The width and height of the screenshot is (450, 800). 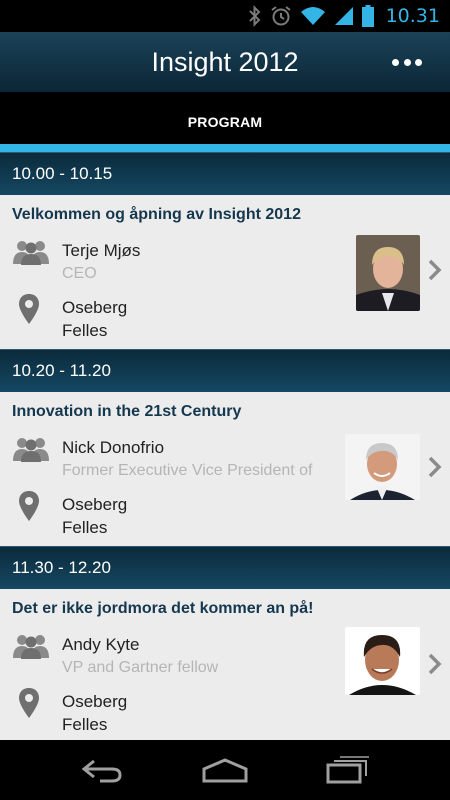 I want to click on alarm-icon, so click(x=280, y=16).